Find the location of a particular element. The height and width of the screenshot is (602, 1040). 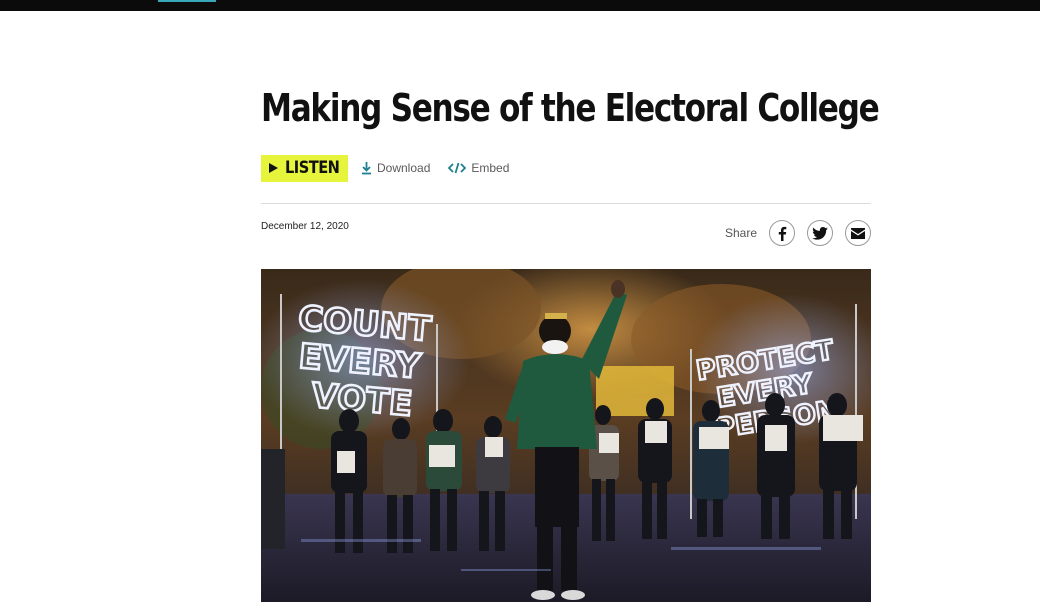

twitter-icon is located at coordinates (820, 233).